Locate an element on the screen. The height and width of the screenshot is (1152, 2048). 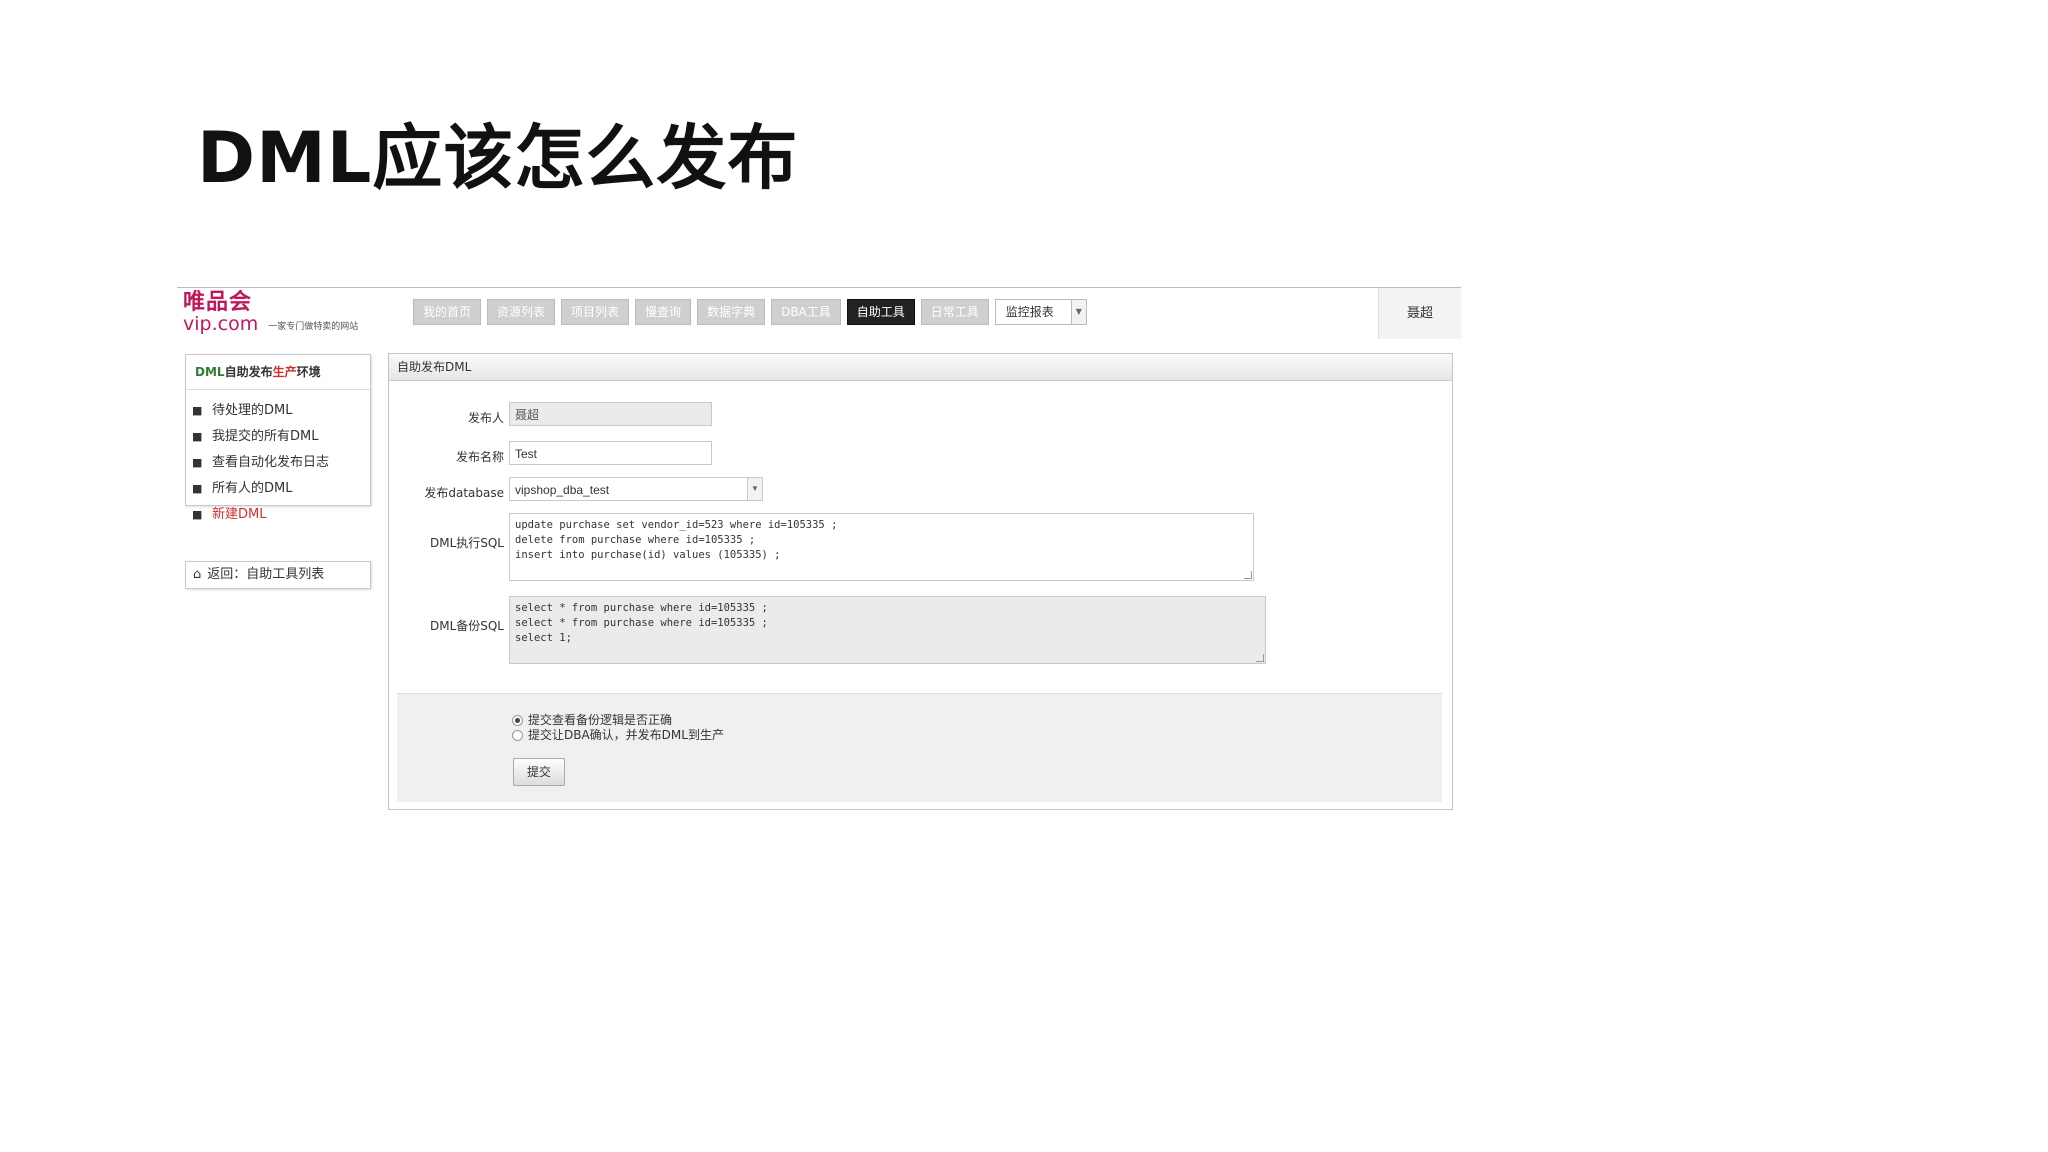
vip-logo: 唯品会 vip.com 一家专门做特卖的网站 is located at coordinates (271, 312).